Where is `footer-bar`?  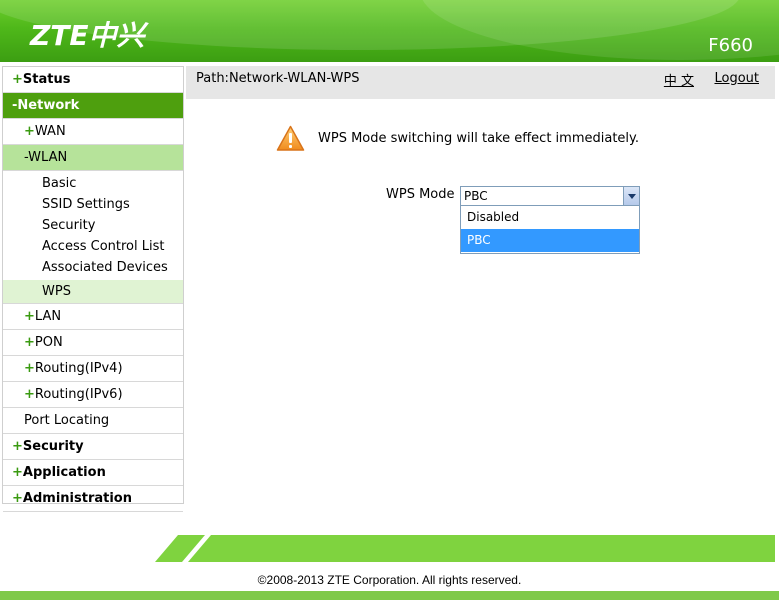 footer-bar is located at coordinates (465, 548).